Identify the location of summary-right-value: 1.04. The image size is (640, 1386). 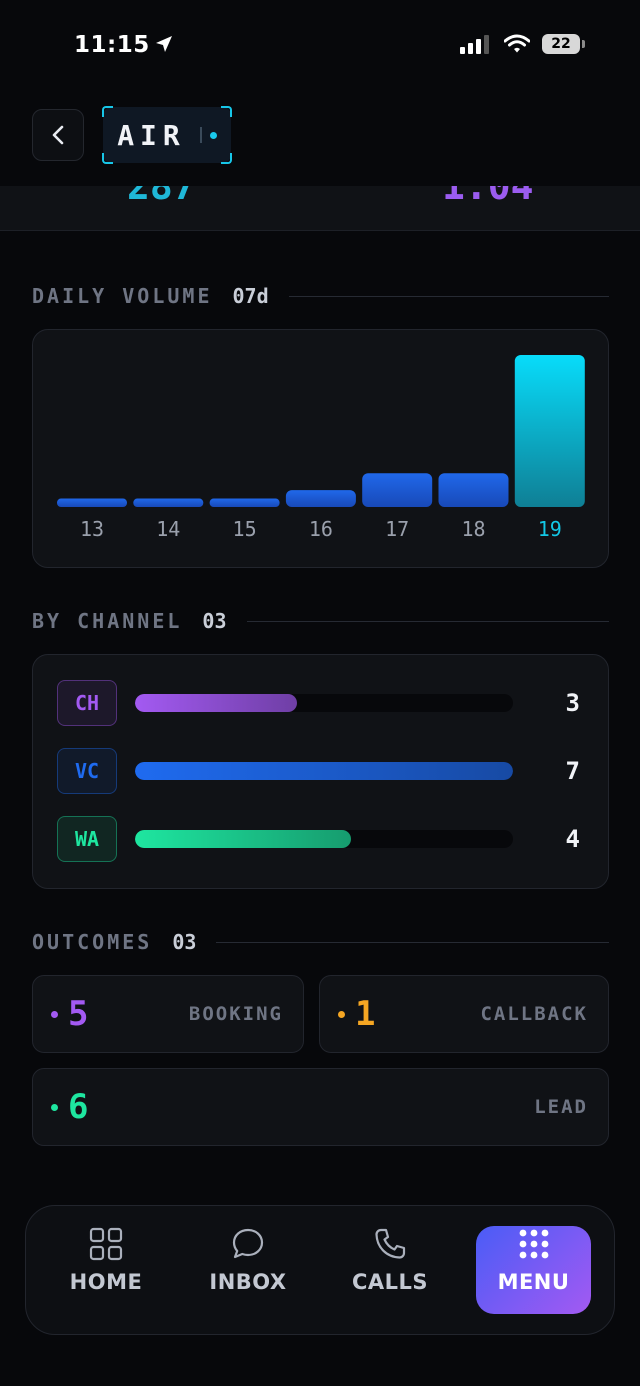
(488, 197).